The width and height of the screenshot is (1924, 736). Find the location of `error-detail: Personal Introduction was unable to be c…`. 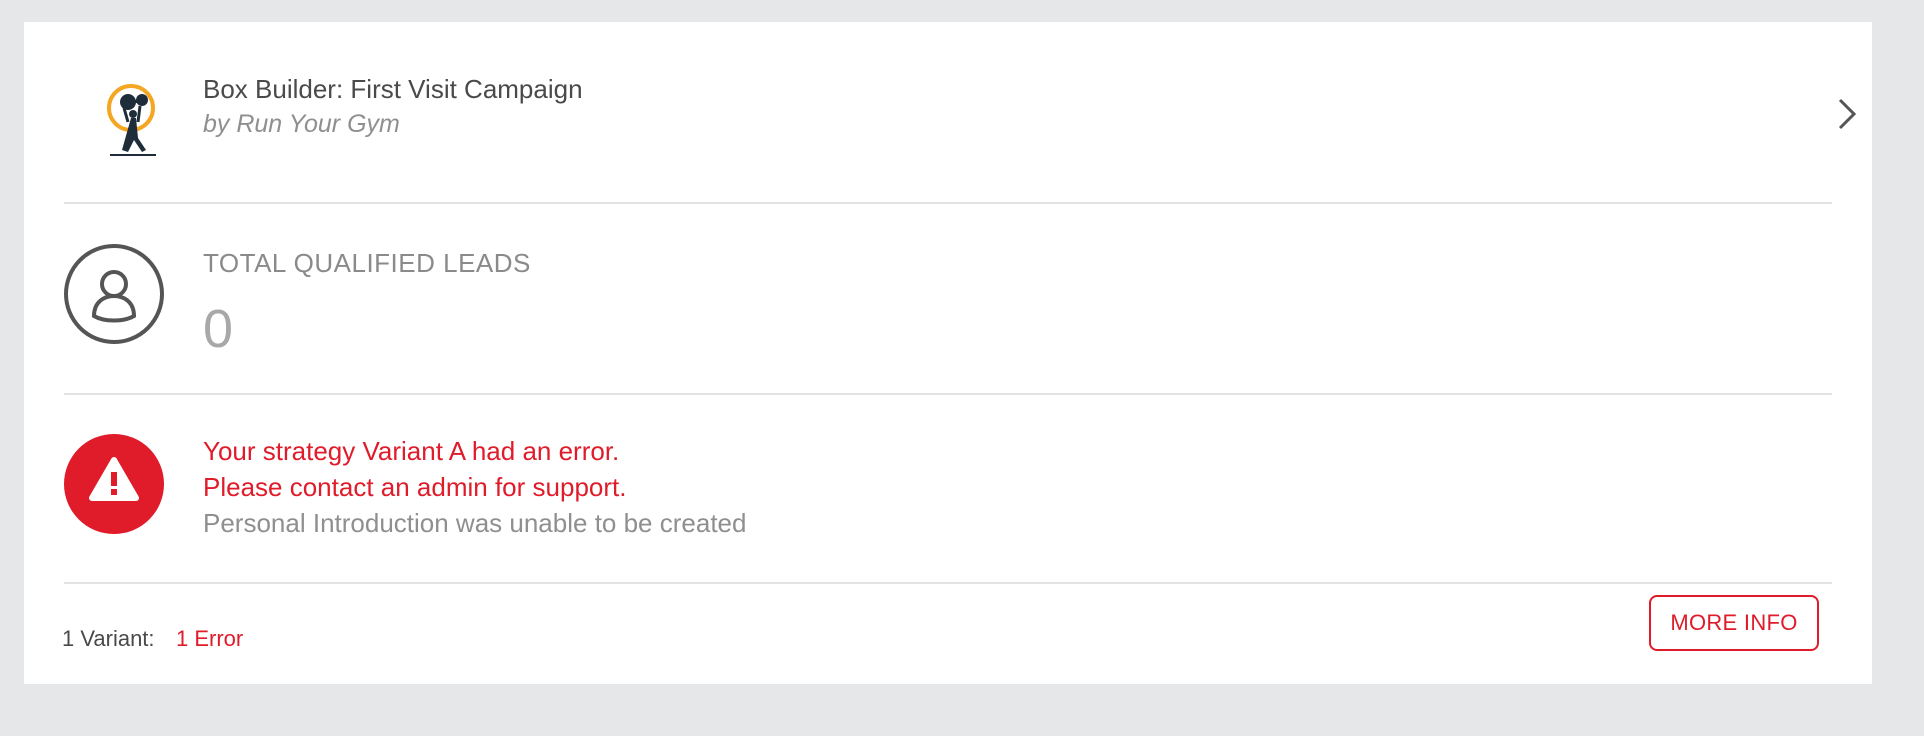

error-detail: Personal Introduction was unable to be c… is located at coordinates (475, 523).